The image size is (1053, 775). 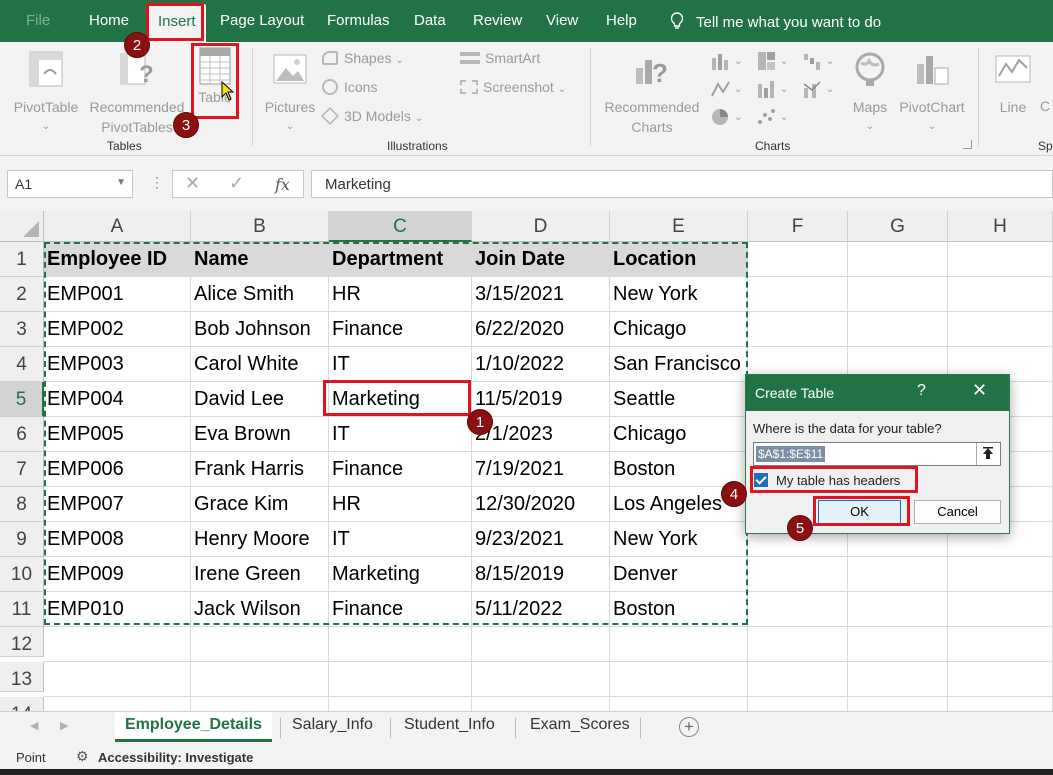 I want to click on shapes-button: Shapes ⌄, so click(x=363, y=58).